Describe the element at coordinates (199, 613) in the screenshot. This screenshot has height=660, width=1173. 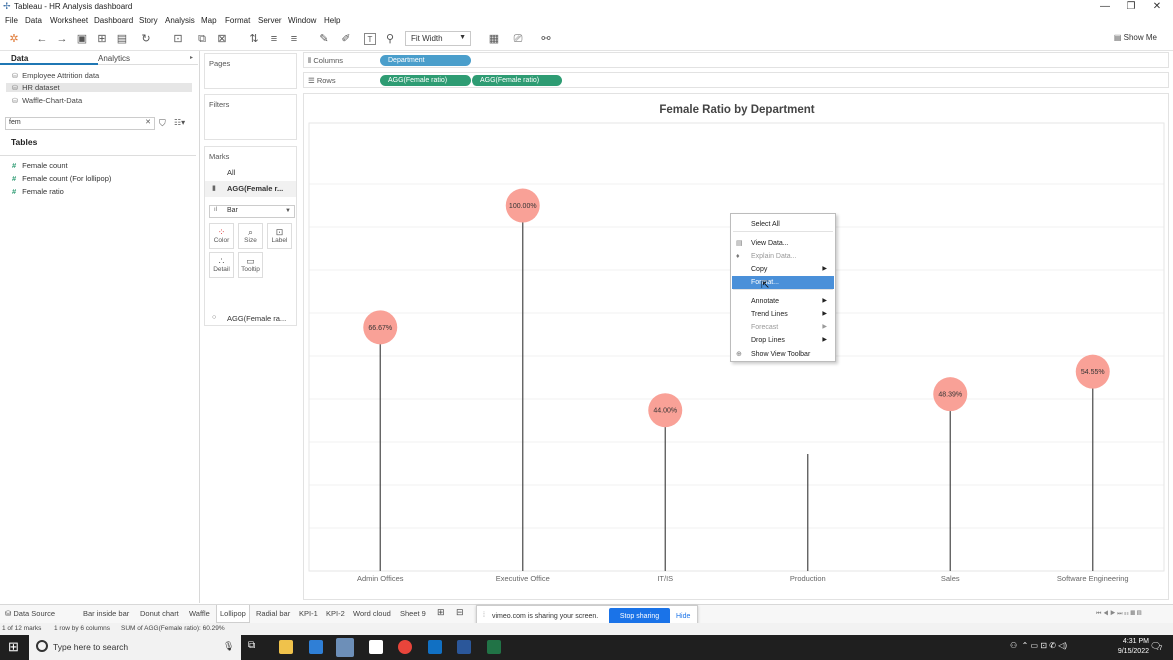
I see `sheet-tab-waffle: Waffle` at that location.